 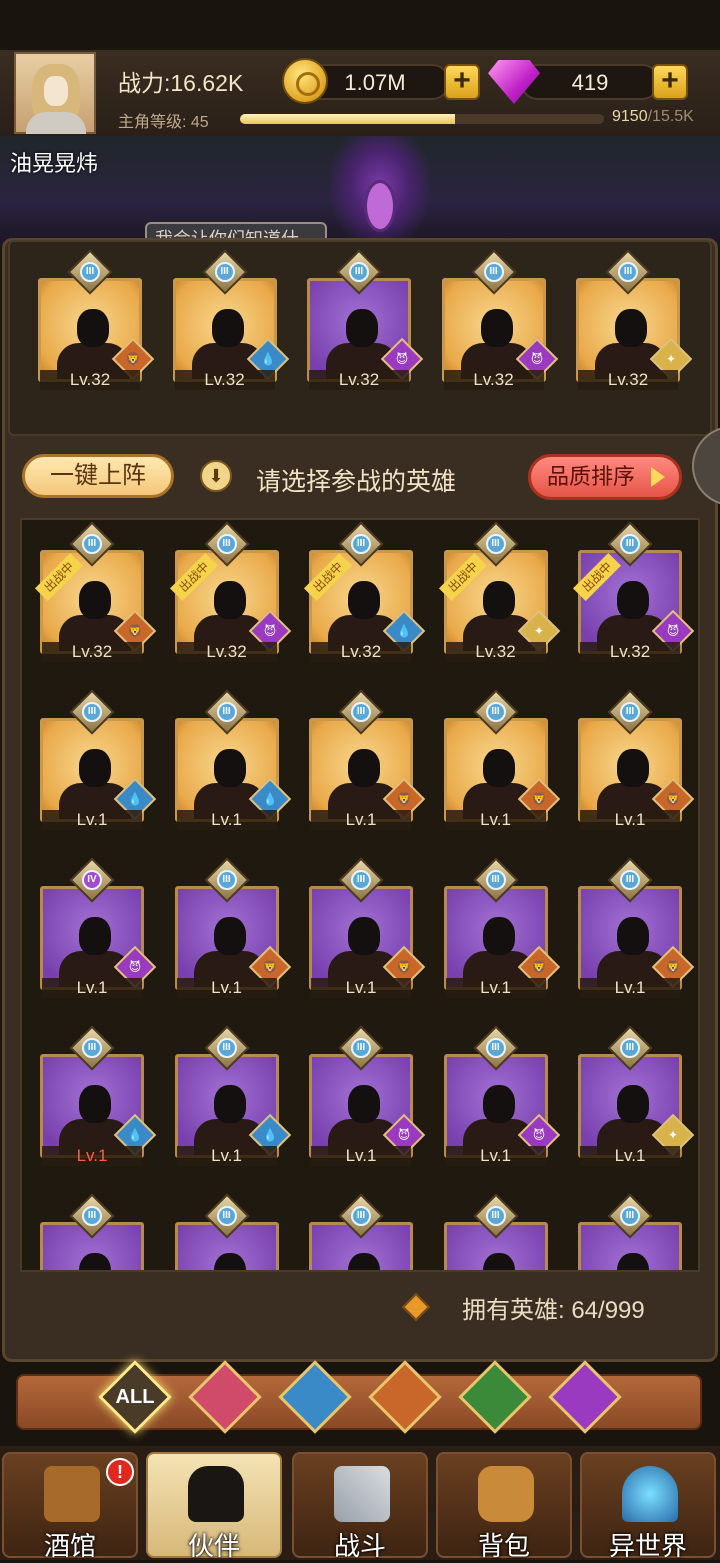 What do you see at coordinates (553, 1310) in the screenshot?
I see `owned-heroes-count: 拥有英雄: 64/999` at bounding box center [553, 1310].